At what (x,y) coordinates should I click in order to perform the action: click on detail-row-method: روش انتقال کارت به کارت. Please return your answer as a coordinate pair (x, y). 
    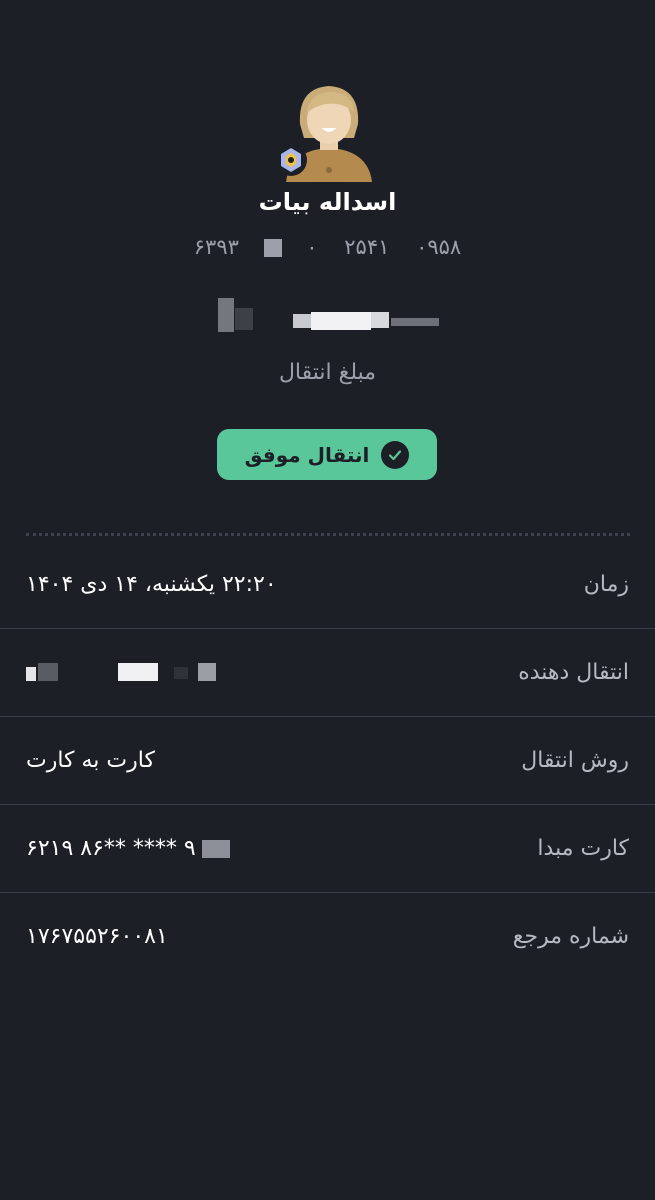
    Looking at the image, I should click on (327, 761).